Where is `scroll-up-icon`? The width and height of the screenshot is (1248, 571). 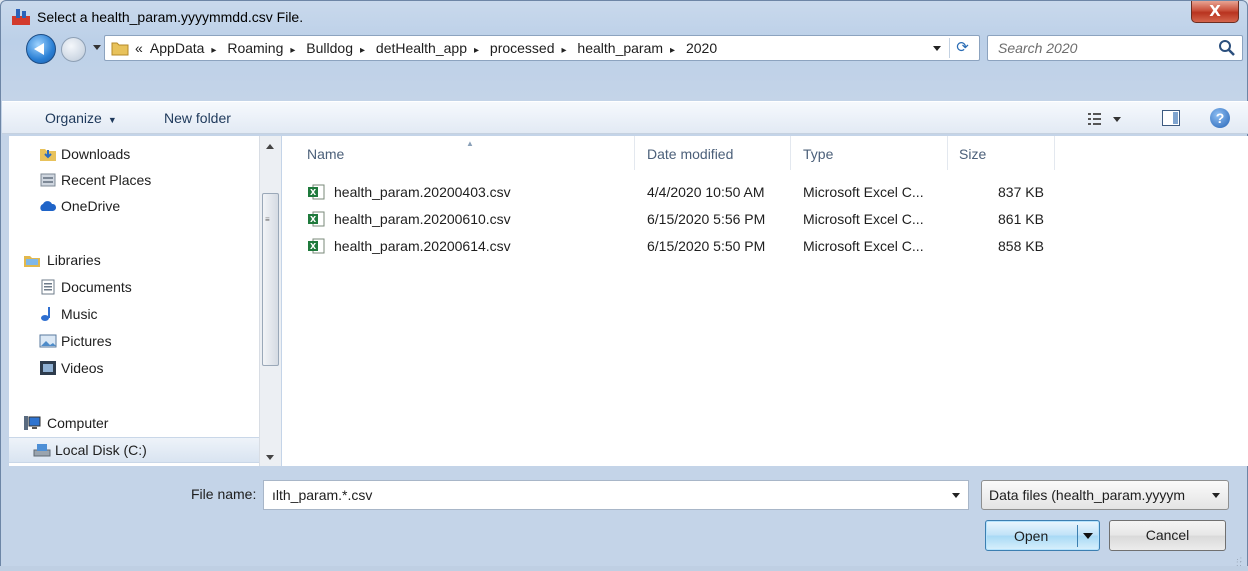 scroll-up-icon is located at coordinates (270, 146).